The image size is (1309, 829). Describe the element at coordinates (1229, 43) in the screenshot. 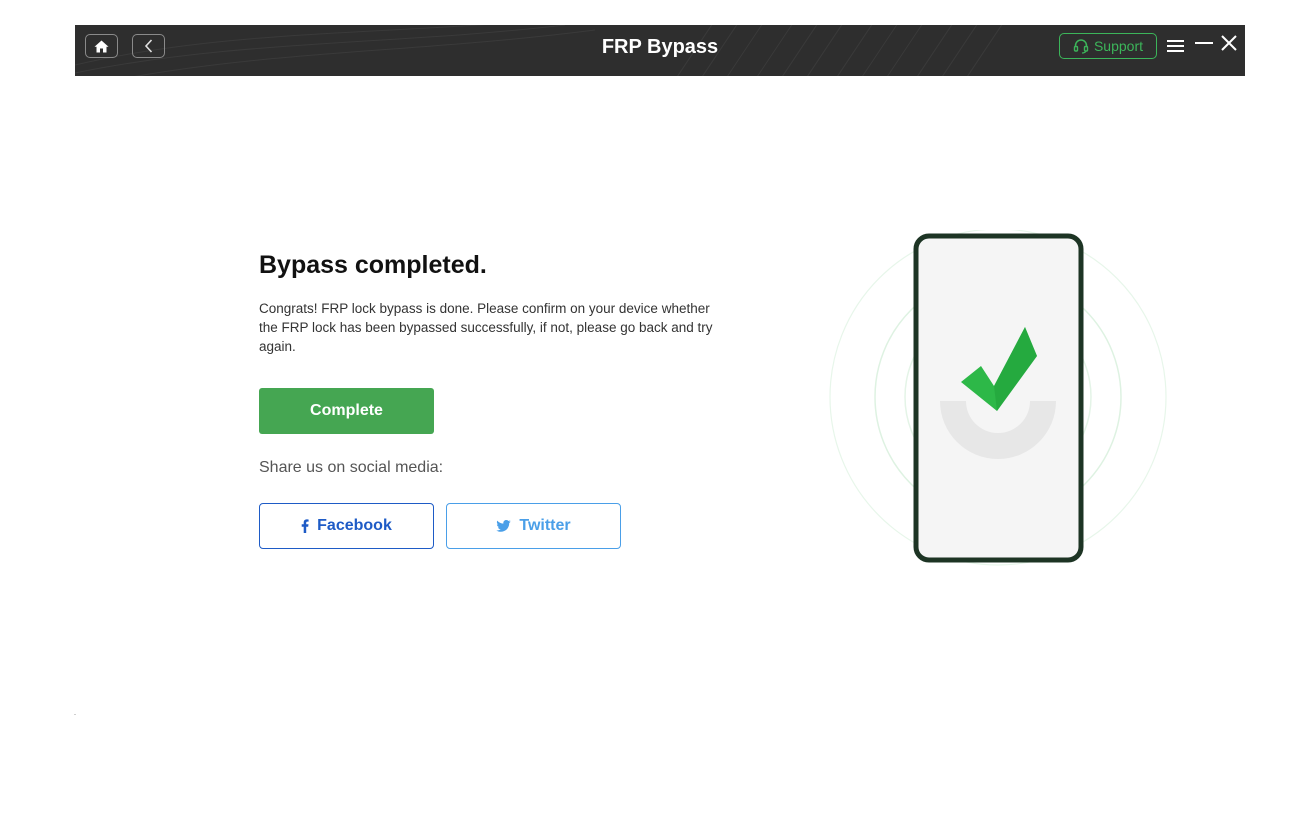

I see `close-icon` at that location.